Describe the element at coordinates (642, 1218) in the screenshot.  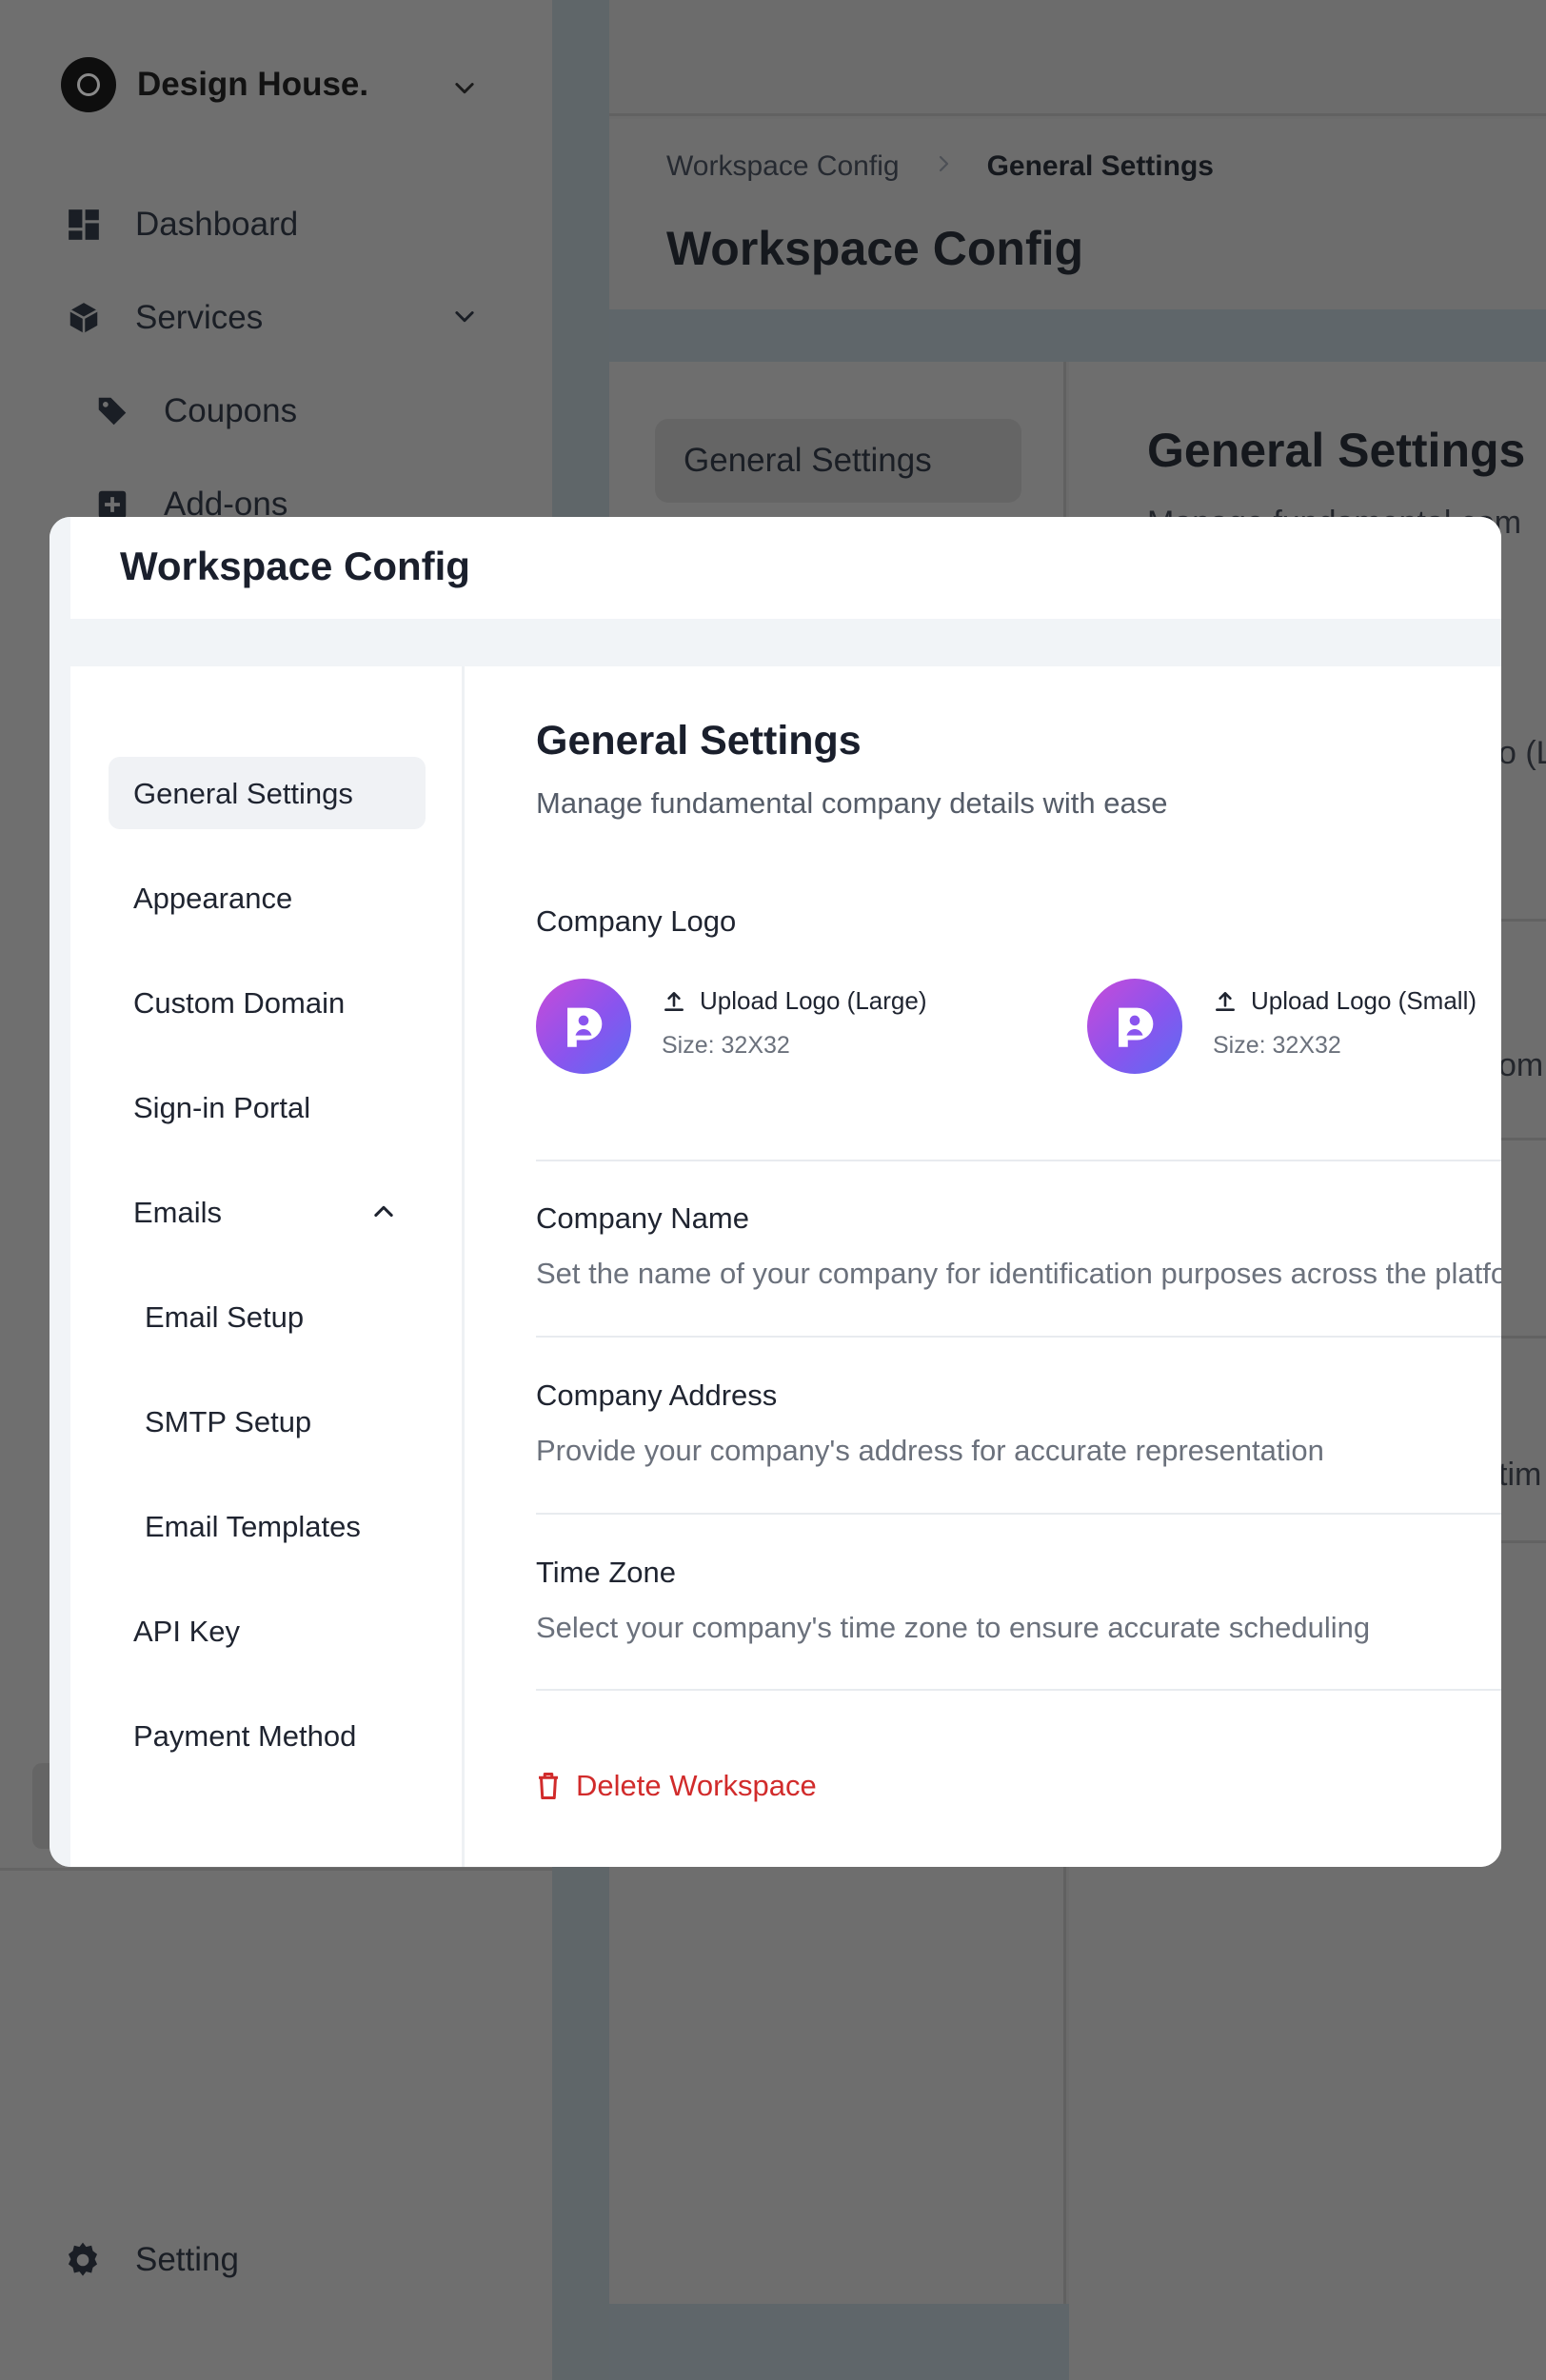
I see `company-name-label: Company Name` at that location.